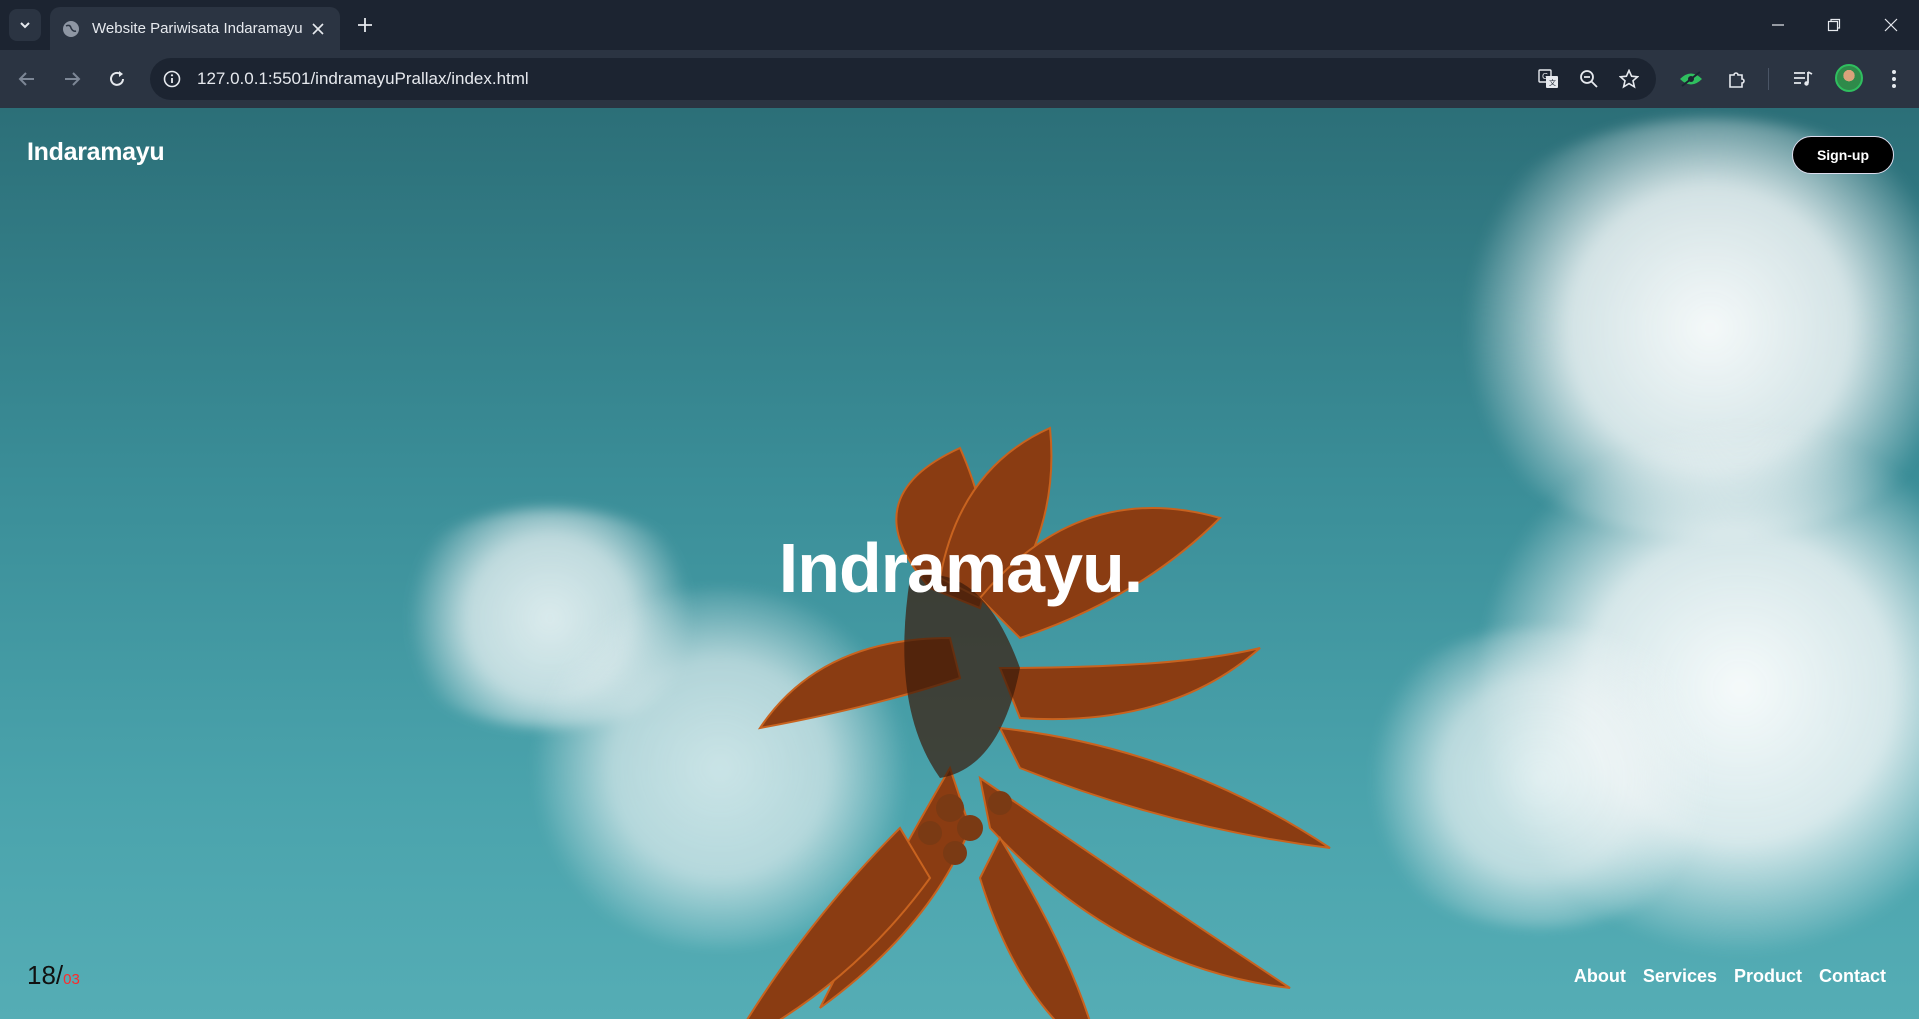  What do you see at coordinates (1891, 25) in the screenshot?
I see `window-close-icon` at bounding box center [1891, 25].